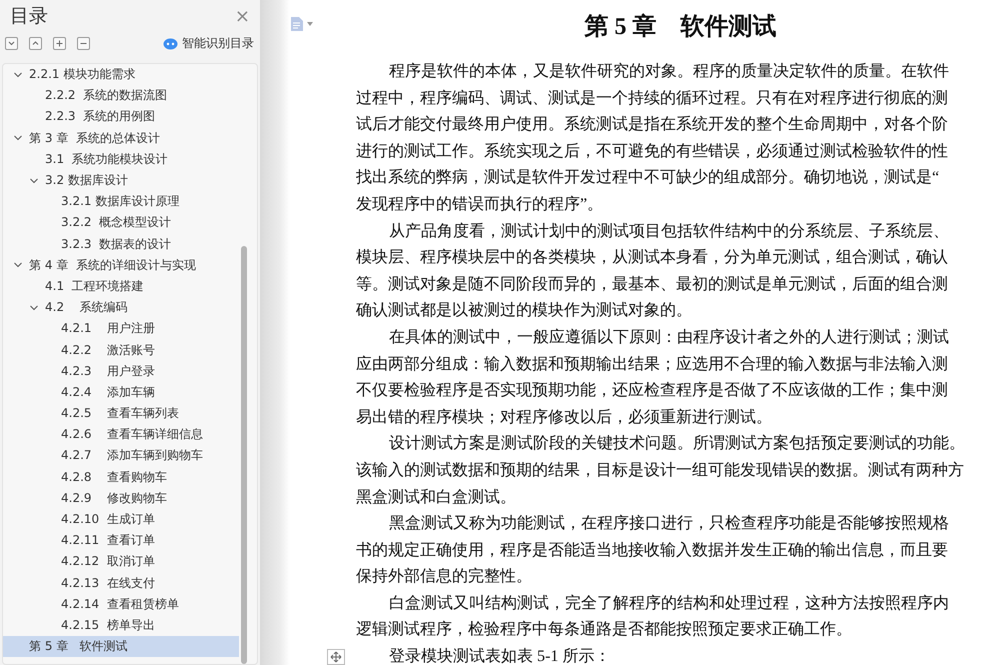 The height and width of the screenshot is (665, 981). I want to click on body-text-line: 黑盒测试和白盒测试。, so click(436, 498).